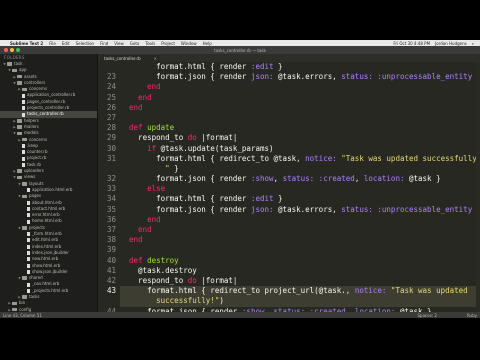 Image resolution: width=480 pixels, height=360 pixels. What do you see at coordinates (111, 148) in the screenshot?
I see `line-number: 30` at bounding box center [111, 148].